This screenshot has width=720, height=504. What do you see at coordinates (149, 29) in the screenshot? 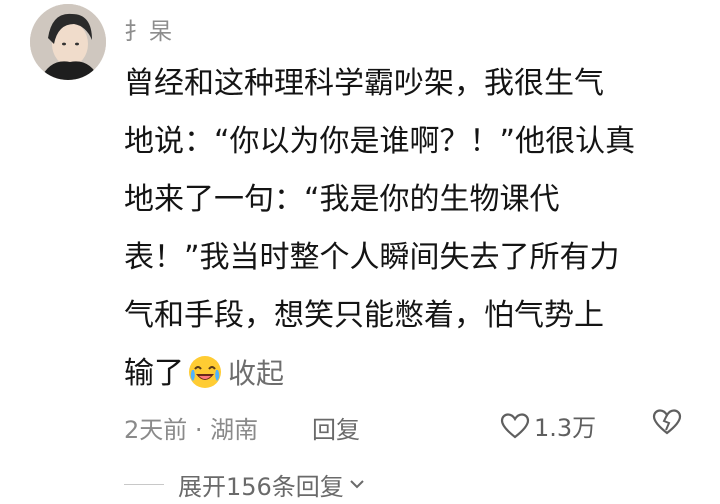
I see `username: 扌杲` at bounding box center [149, 29].